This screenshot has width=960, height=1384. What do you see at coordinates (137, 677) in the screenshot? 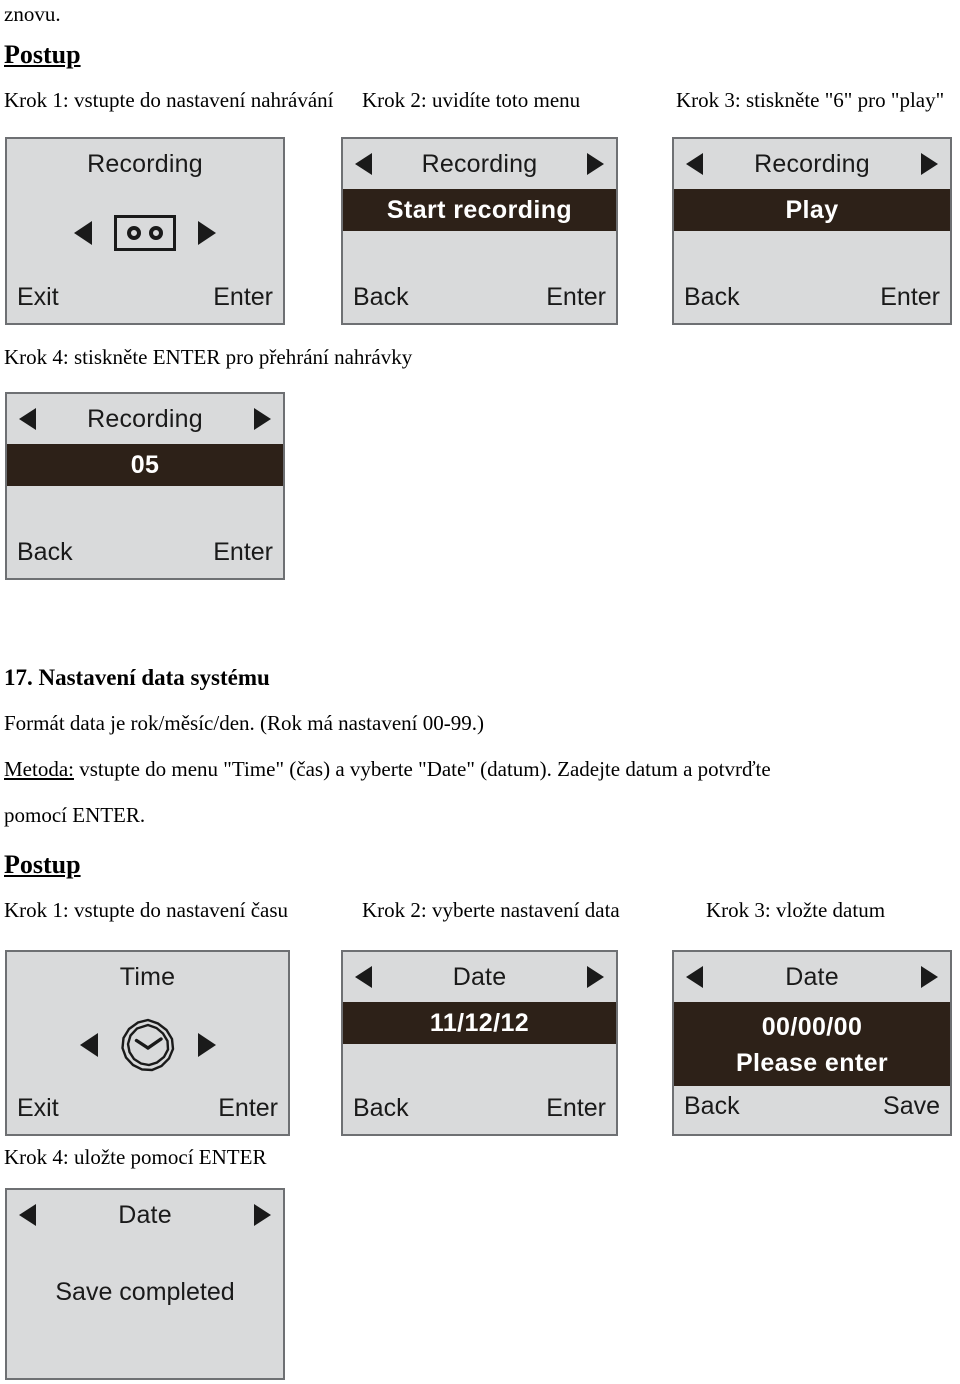
I see `section-title-17: 17. Nastavení data systému` at bounding box center [137, 677].